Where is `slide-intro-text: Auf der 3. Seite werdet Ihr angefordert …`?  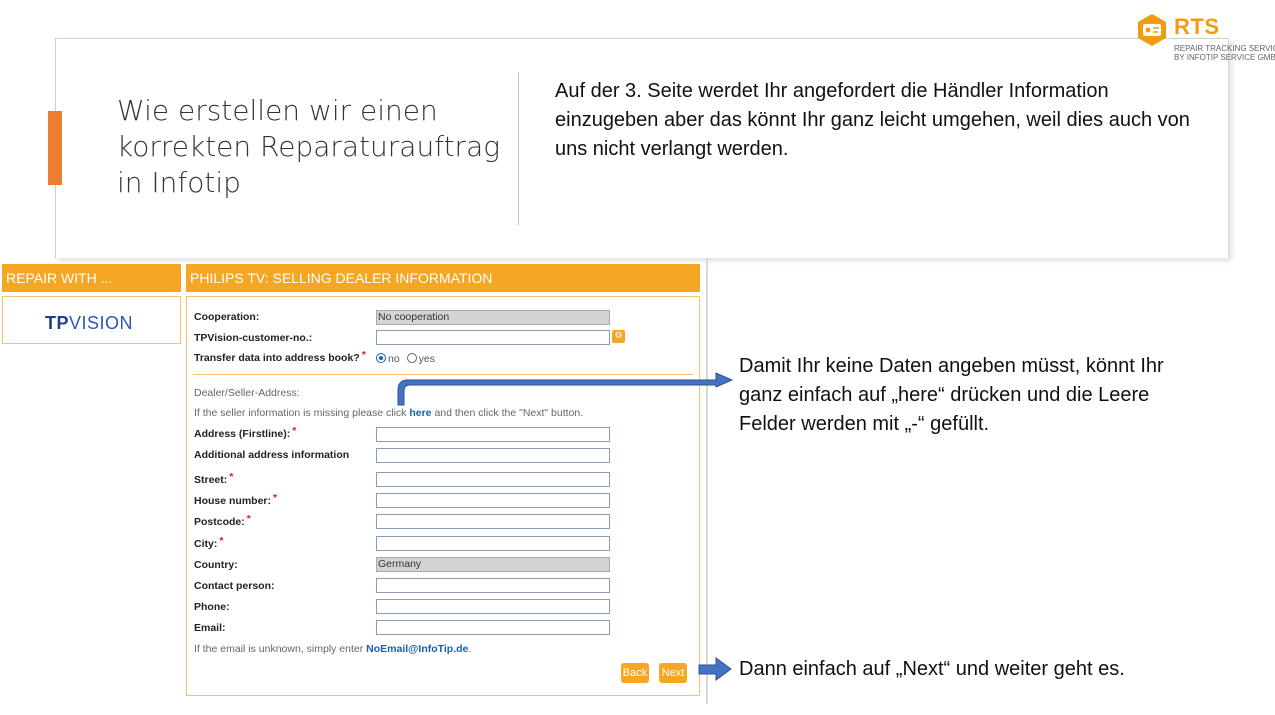 slide-intro-text: Auf der 3. Seite werdet Ihr angefordert … is located at coordinates (872, 120).